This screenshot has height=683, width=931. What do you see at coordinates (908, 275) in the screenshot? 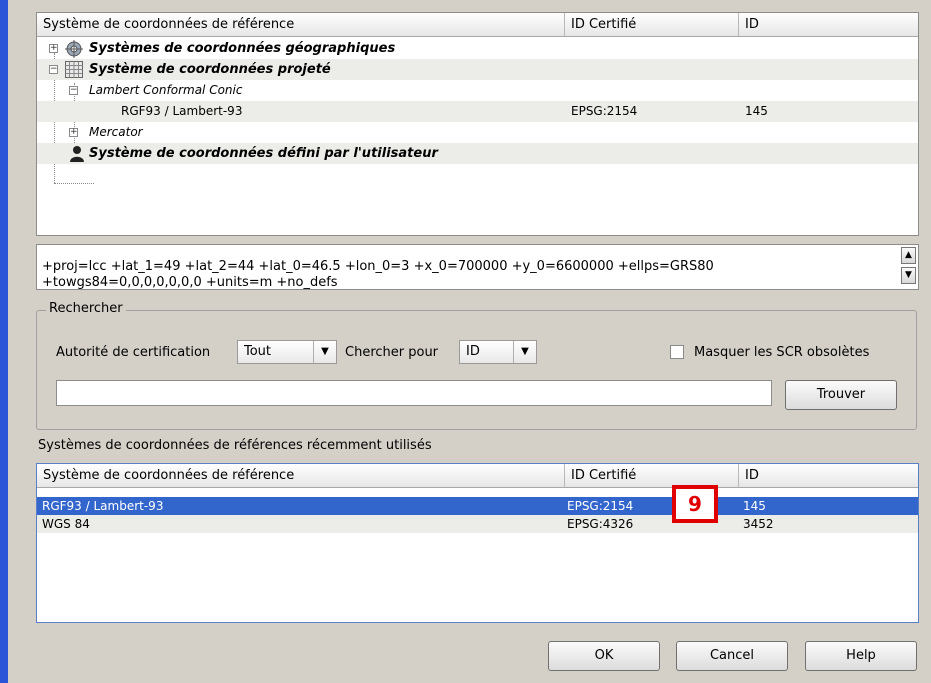
I see `scroll-down-icon: ▼` at bounding box center [908, 275].